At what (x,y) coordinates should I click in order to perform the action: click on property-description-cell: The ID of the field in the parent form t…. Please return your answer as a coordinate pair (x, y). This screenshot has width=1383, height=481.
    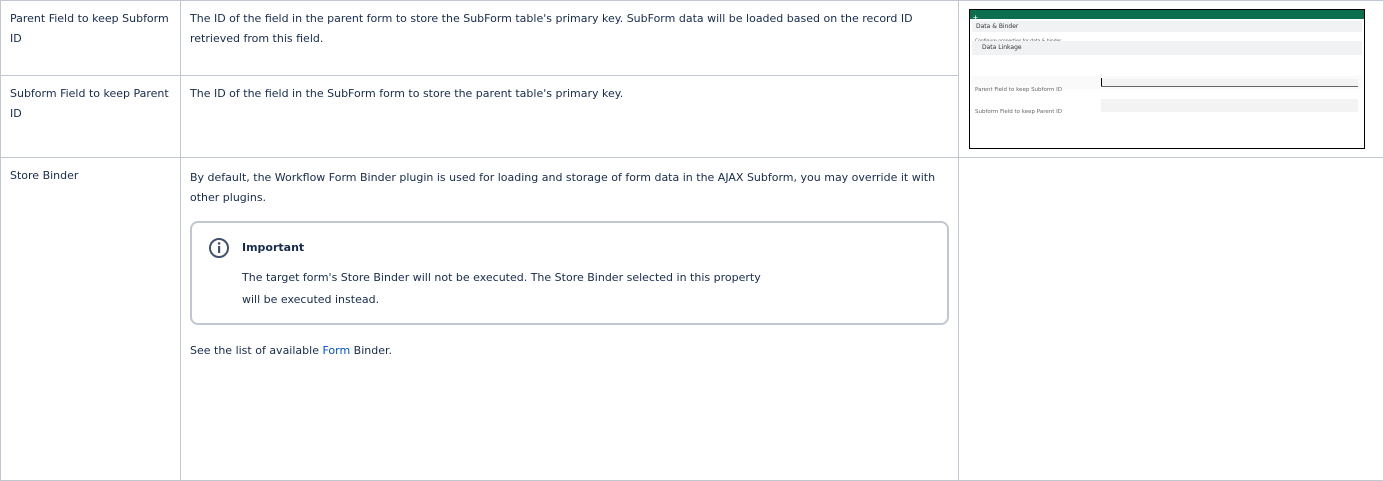
    Looking at the image, I should click on (570, 38).